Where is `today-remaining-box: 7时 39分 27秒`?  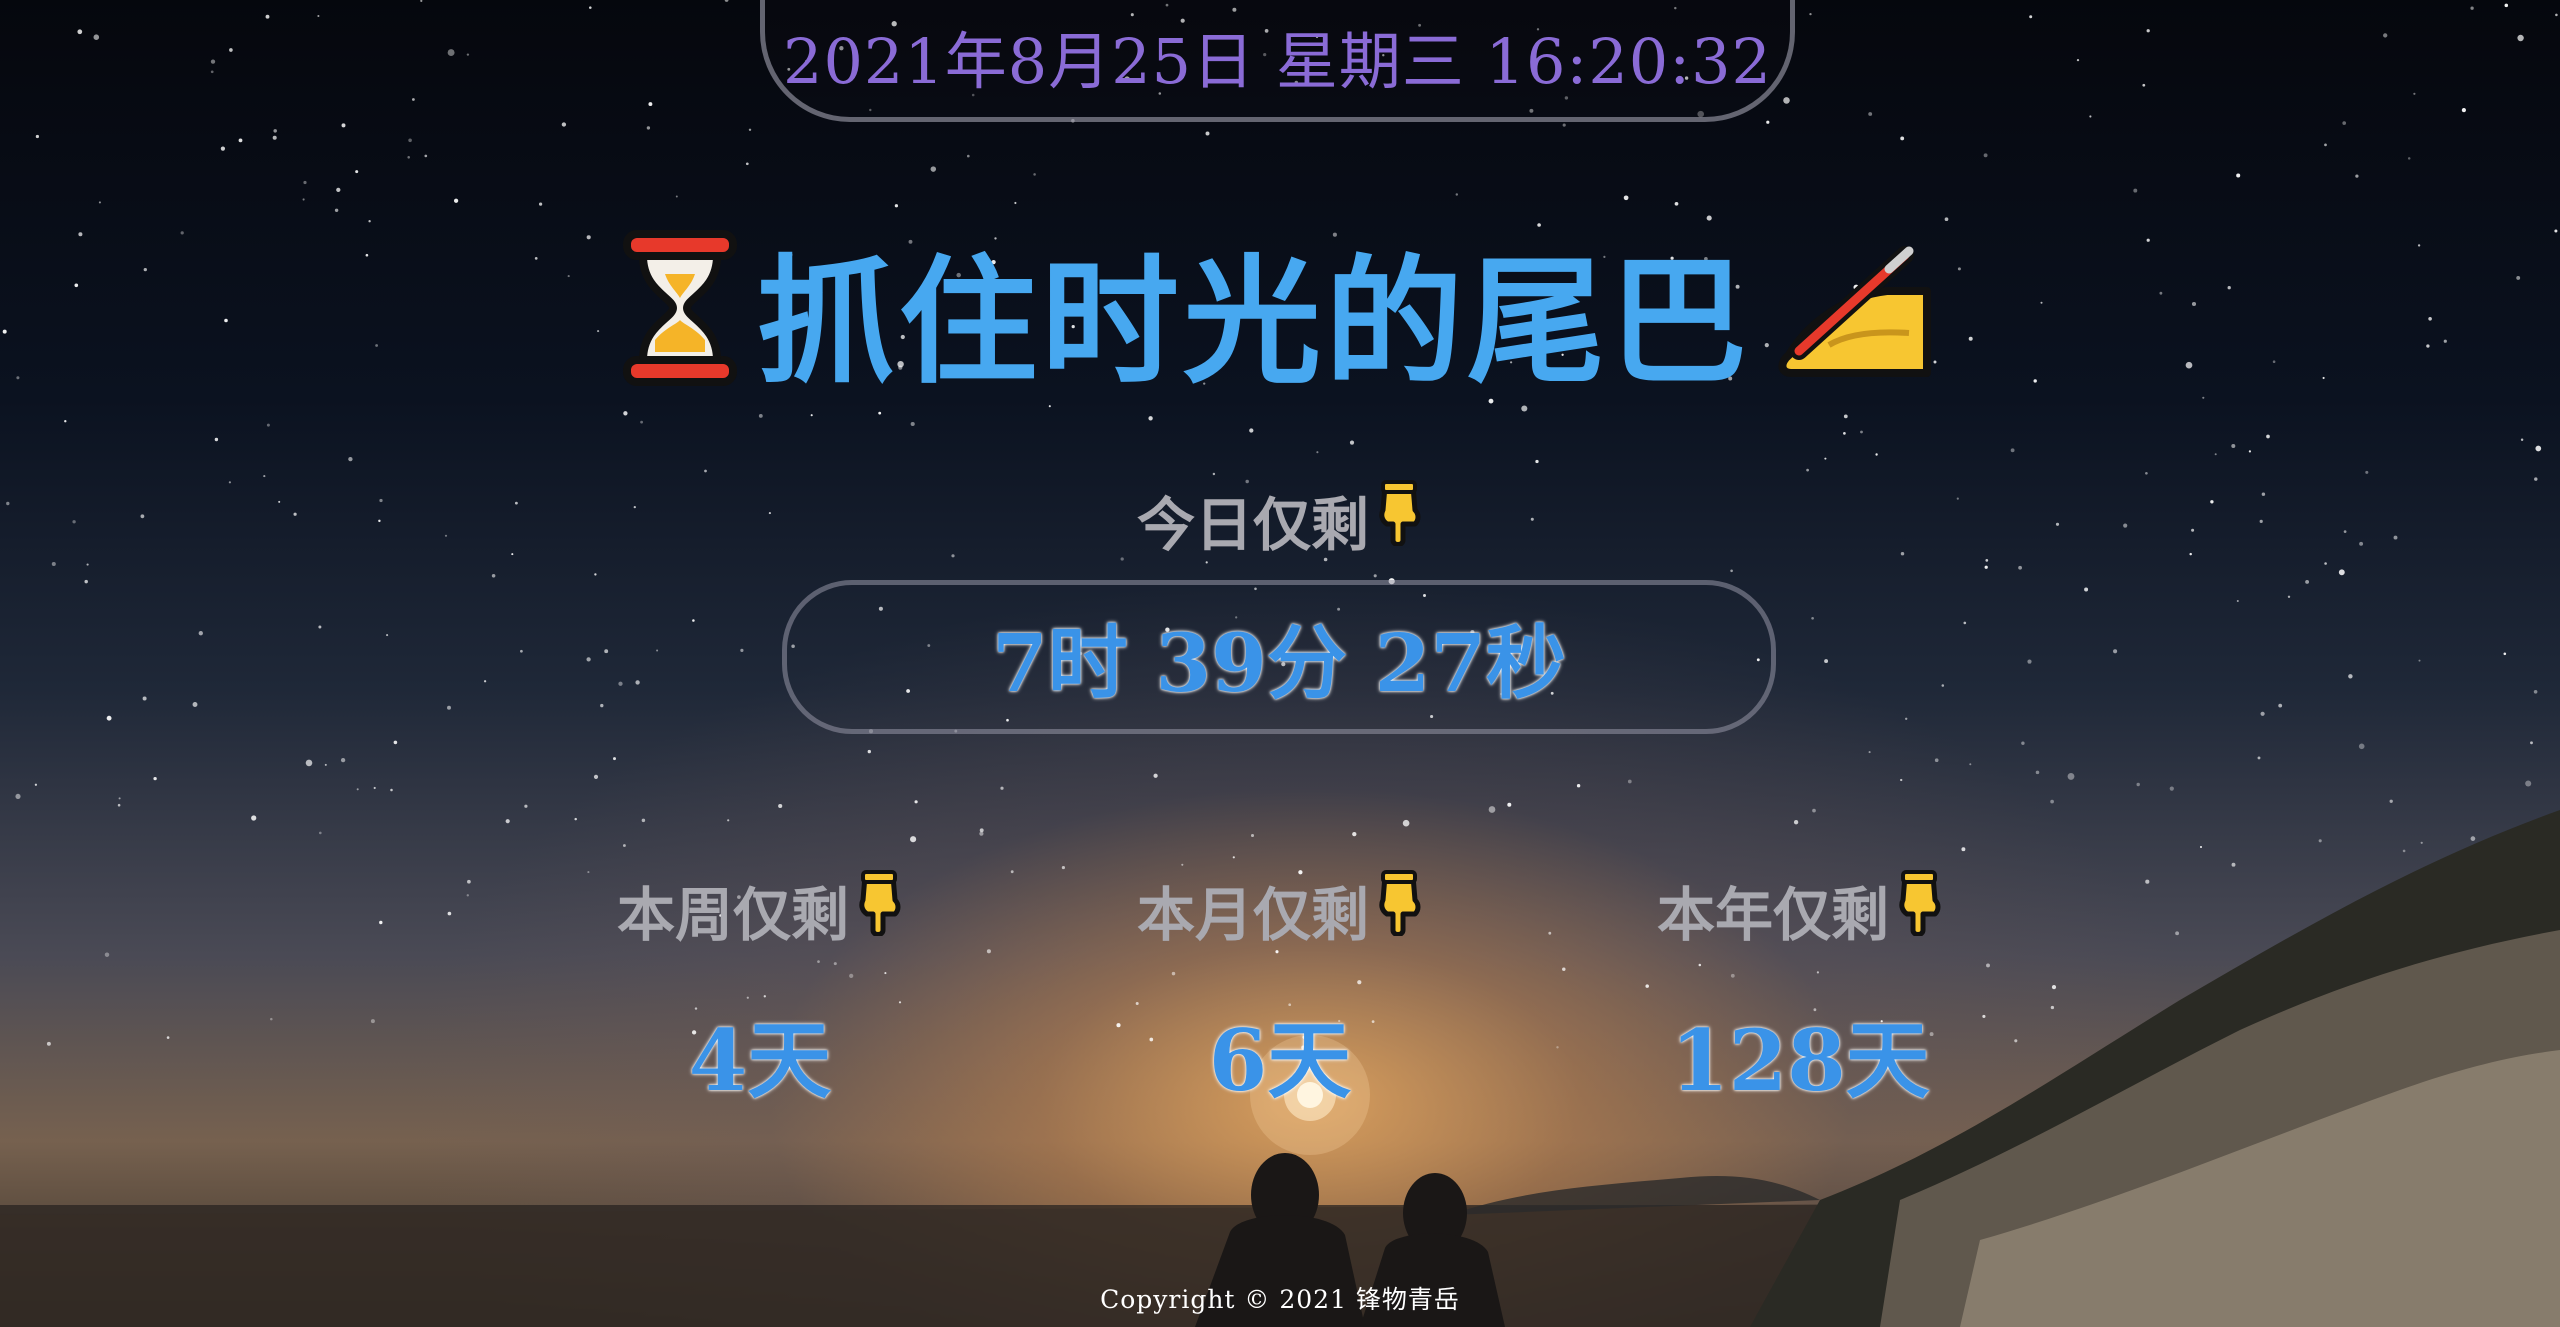
today-remaining-box: 7时 39分 27秒 is located at coordinates (1279, 657).